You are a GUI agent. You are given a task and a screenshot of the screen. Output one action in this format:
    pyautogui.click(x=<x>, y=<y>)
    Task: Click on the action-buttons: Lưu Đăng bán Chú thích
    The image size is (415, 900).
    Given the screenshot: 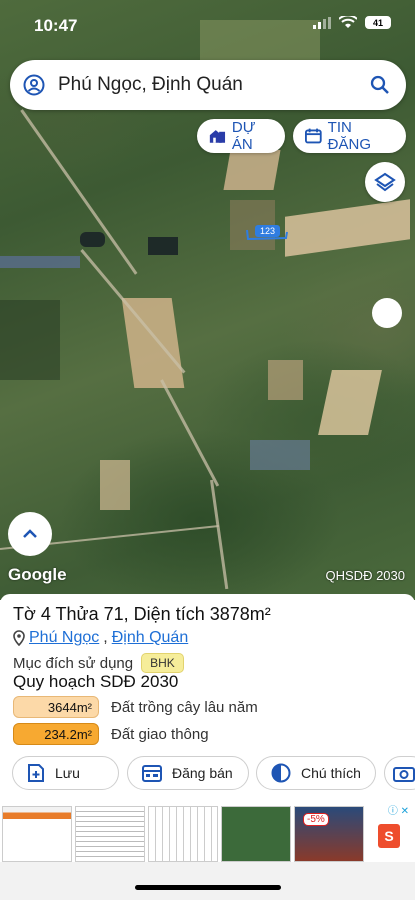 What is the action you would take?
    pyautogui.click(x=207, y=774)
    